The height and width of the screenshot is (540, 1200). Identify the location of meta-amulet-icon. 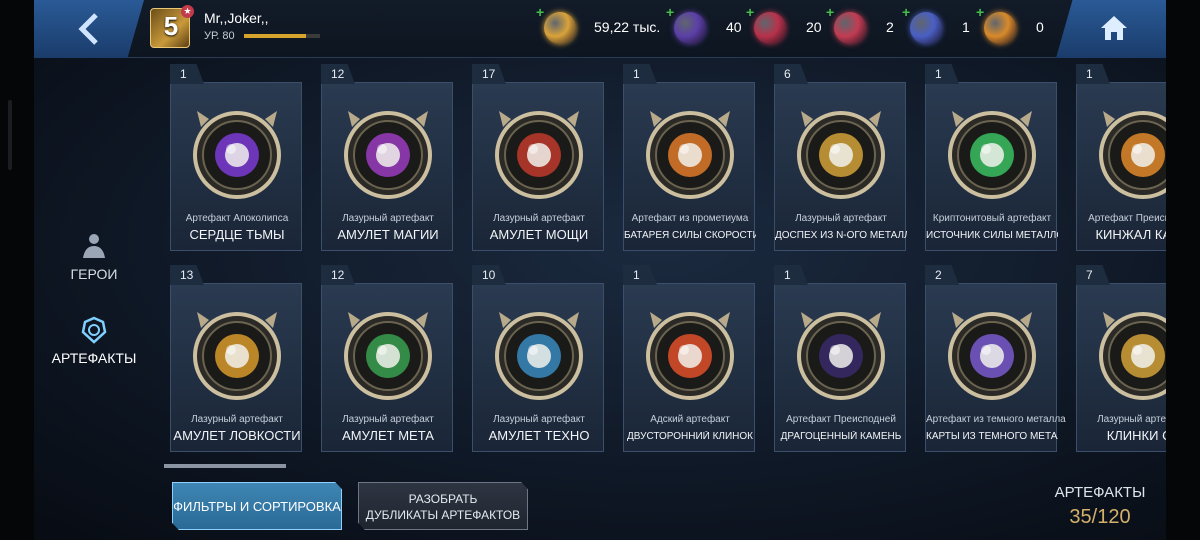
(388, 356).